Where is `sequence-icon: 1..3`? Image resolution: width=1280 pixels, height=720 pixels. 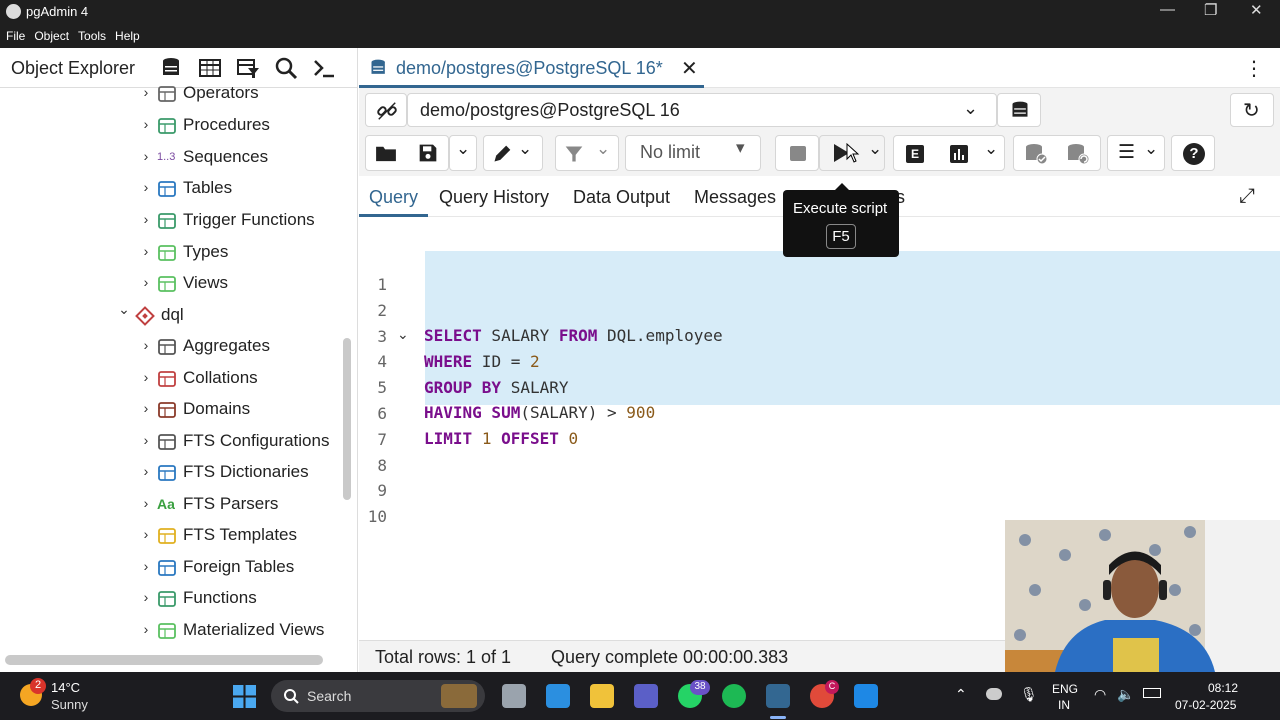
sequence-icon: 1..3 is located at coordinates (166, 157).